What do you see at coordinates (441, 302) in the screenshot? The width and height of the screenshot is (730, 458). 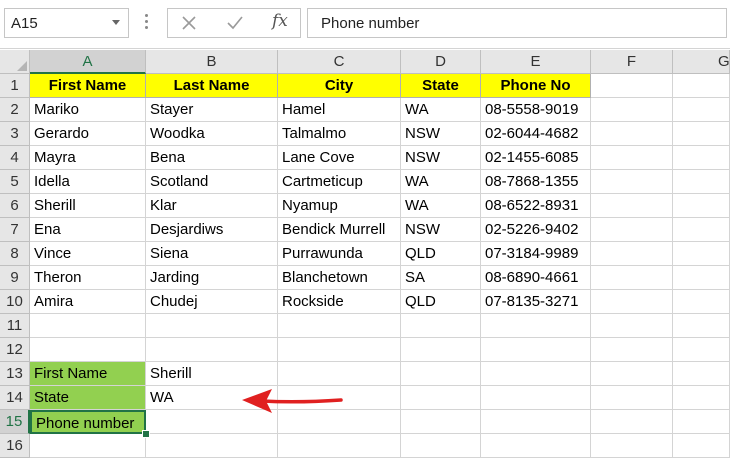 I see `table-cell: QLD` at bounding box center [441, 302].